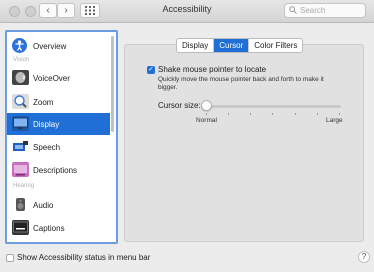 This screenshot has height=272, width=374. What do you see at coordinates (24, 186) in the screenshot?
I see `section-header-hearing: Hearing` at bounding box center [24, 186].